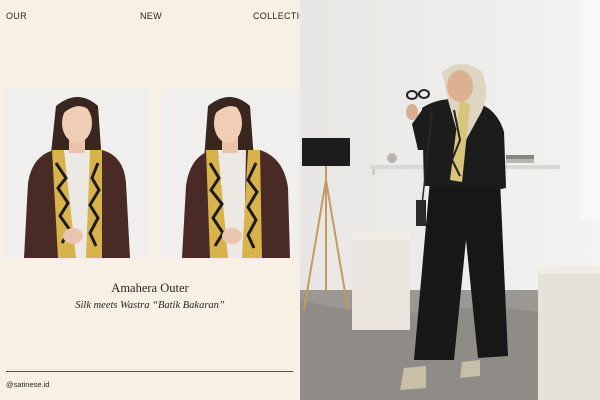  What do you see at coordinates (149, 371) in the screenshot?
I see `divider` at bounding box center [149, 371].